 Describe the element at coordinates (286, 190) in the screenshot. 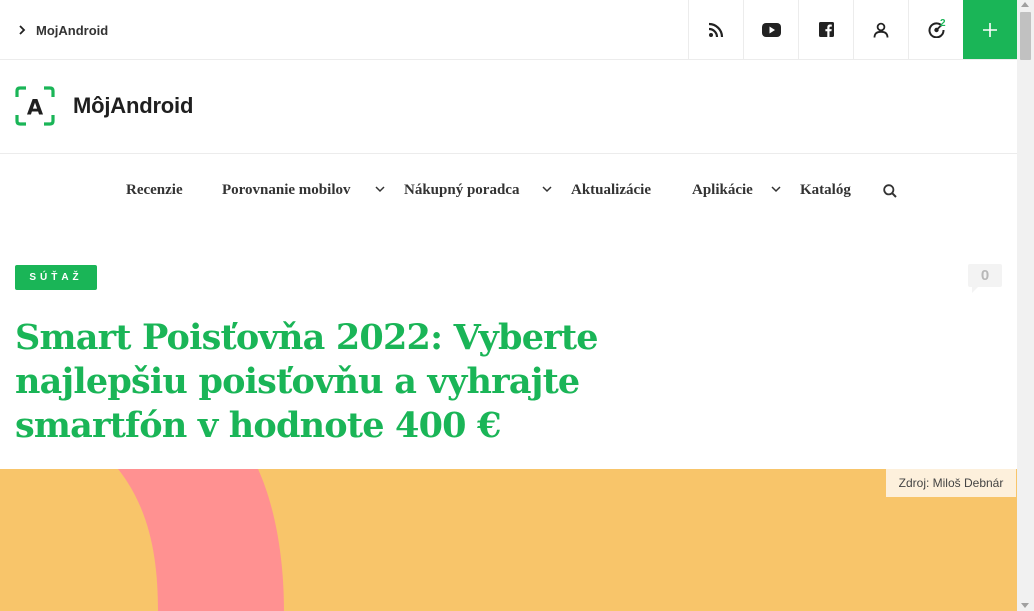

I see `nav-item-porovnanie-mobilov: Porovnanie mobilov` at that location.